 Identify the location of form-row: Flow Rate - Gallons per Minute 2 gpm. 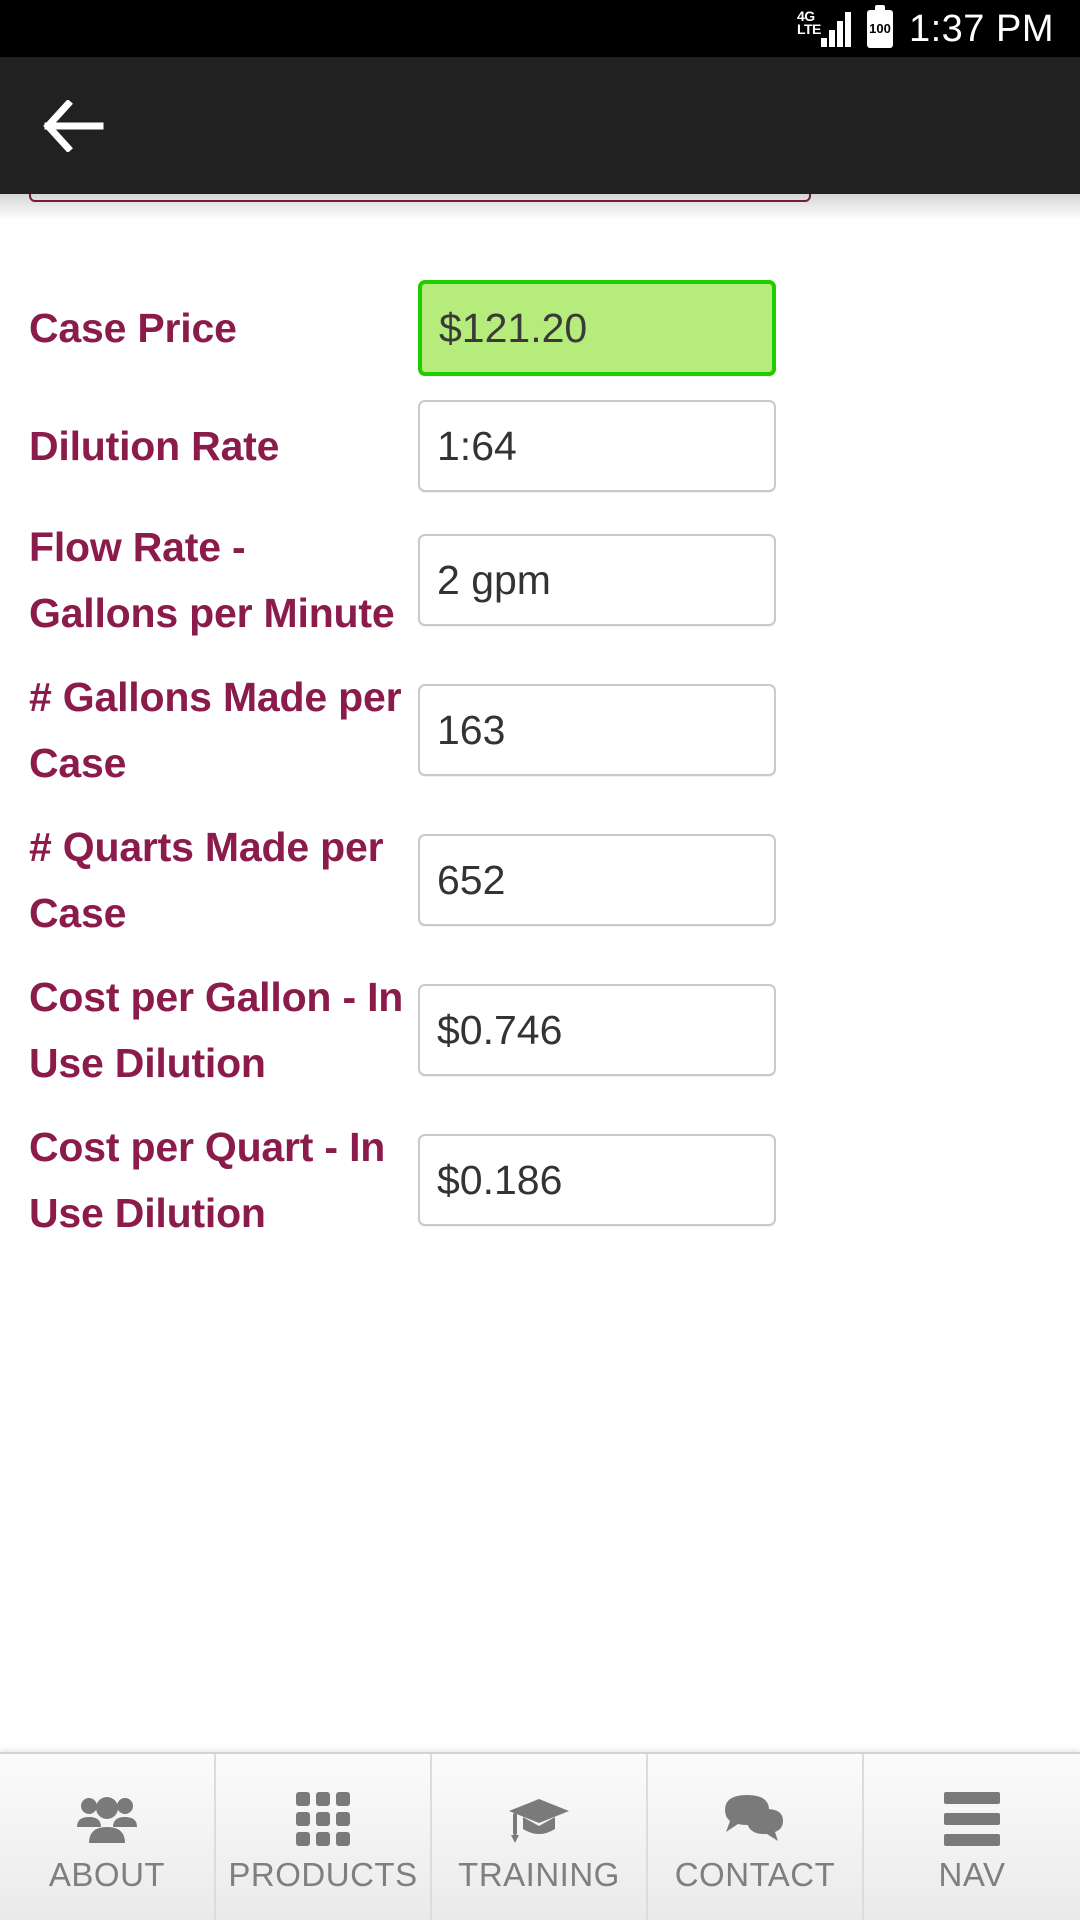
(540, 580).